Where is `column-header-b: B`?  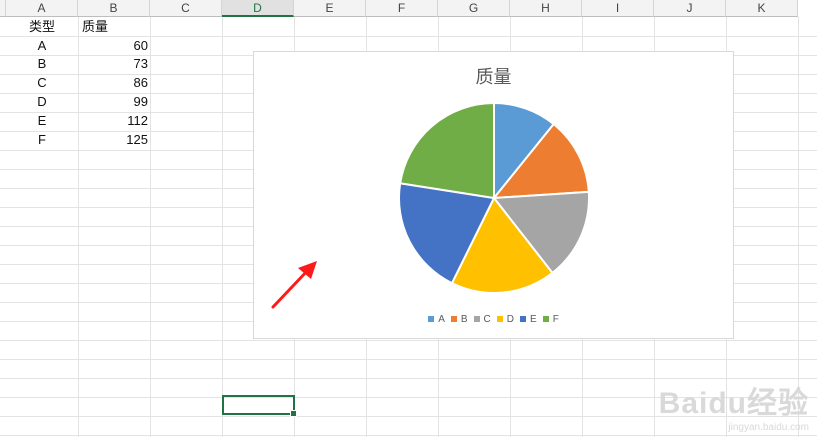 column-header-b: B is located at coordinates (114, 8).